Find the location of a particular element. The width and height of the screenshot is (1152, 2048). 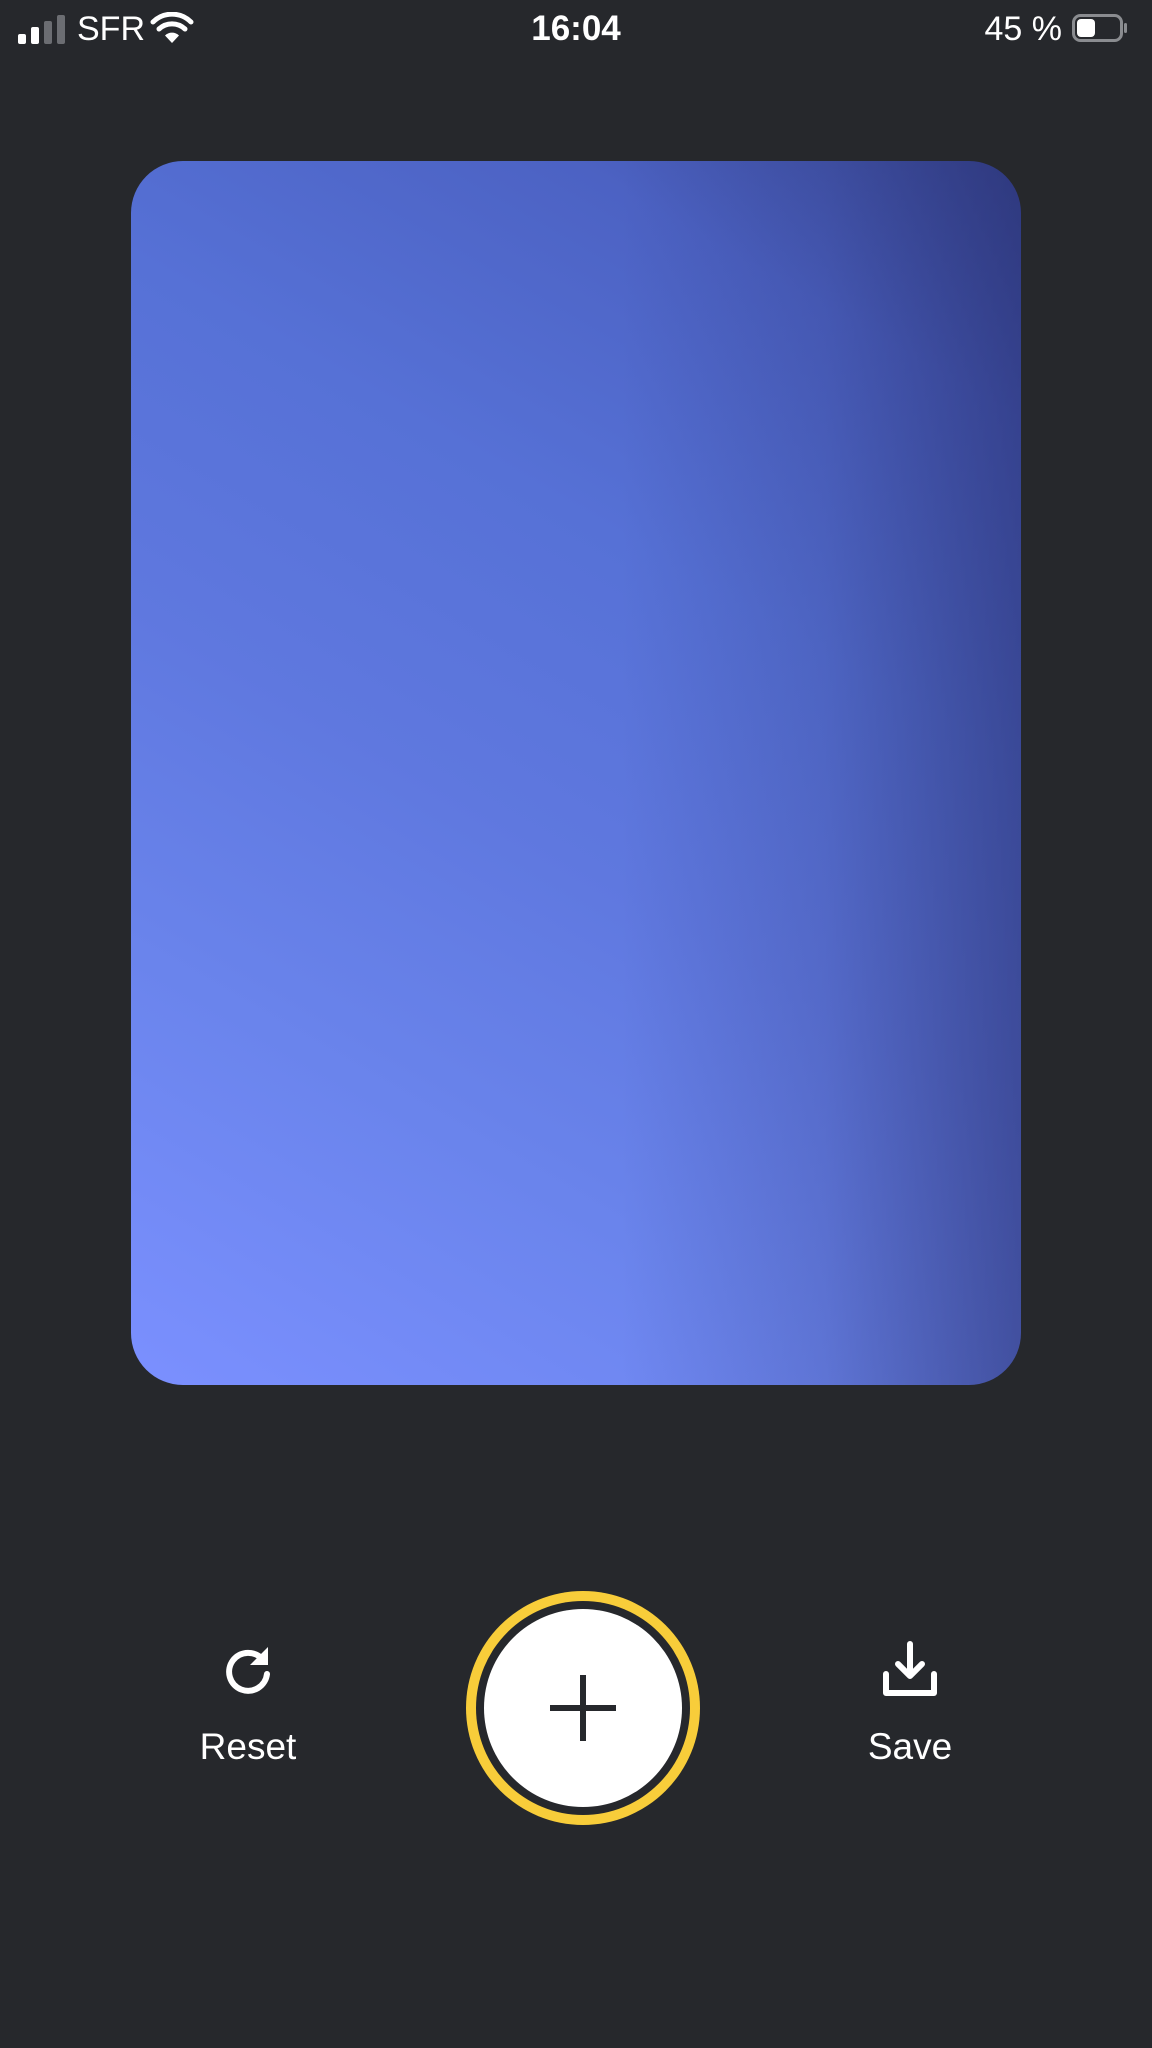

save-button: Save is located at coordinates (910, 1699).